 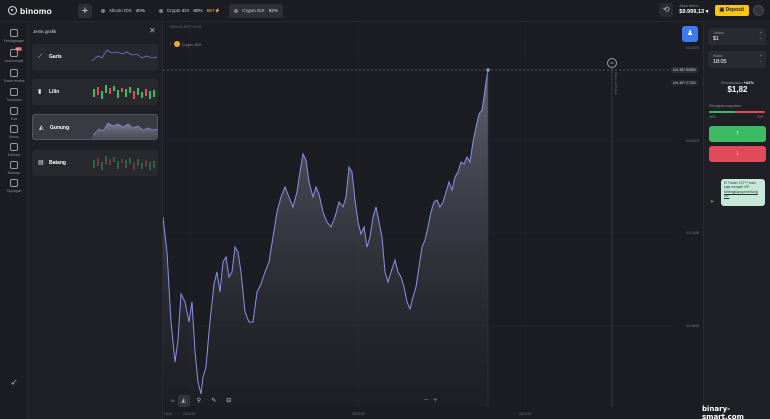 What do you see at coordinates (55, 57) in the screenshot?
I see `chart-type-label: Garis` at bounding box center [55, 57].